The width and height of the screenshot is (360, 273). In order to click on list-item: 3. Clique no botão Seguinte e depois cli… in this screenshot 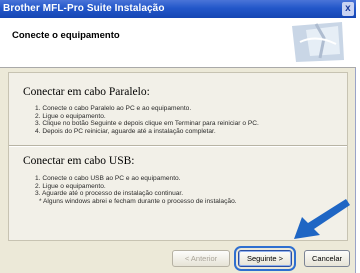, I will do `click(147, 124)`.